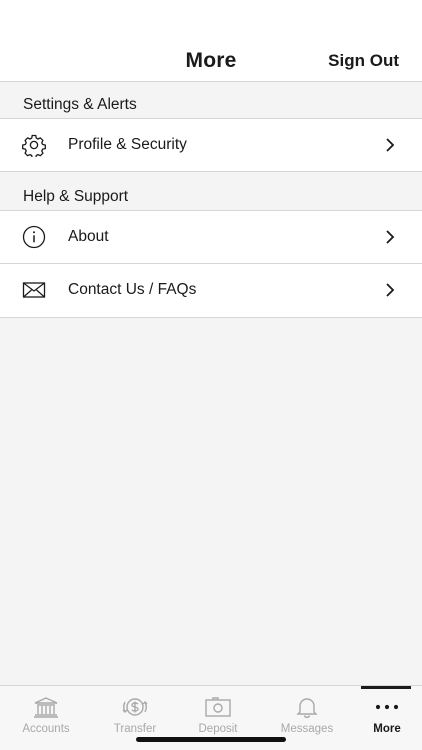 The width and height of the screenshot is (422, 750). Describe the element at coordinates (211, 41) in the screenshot. I see `navigation-header: More Sign Out` at that location.